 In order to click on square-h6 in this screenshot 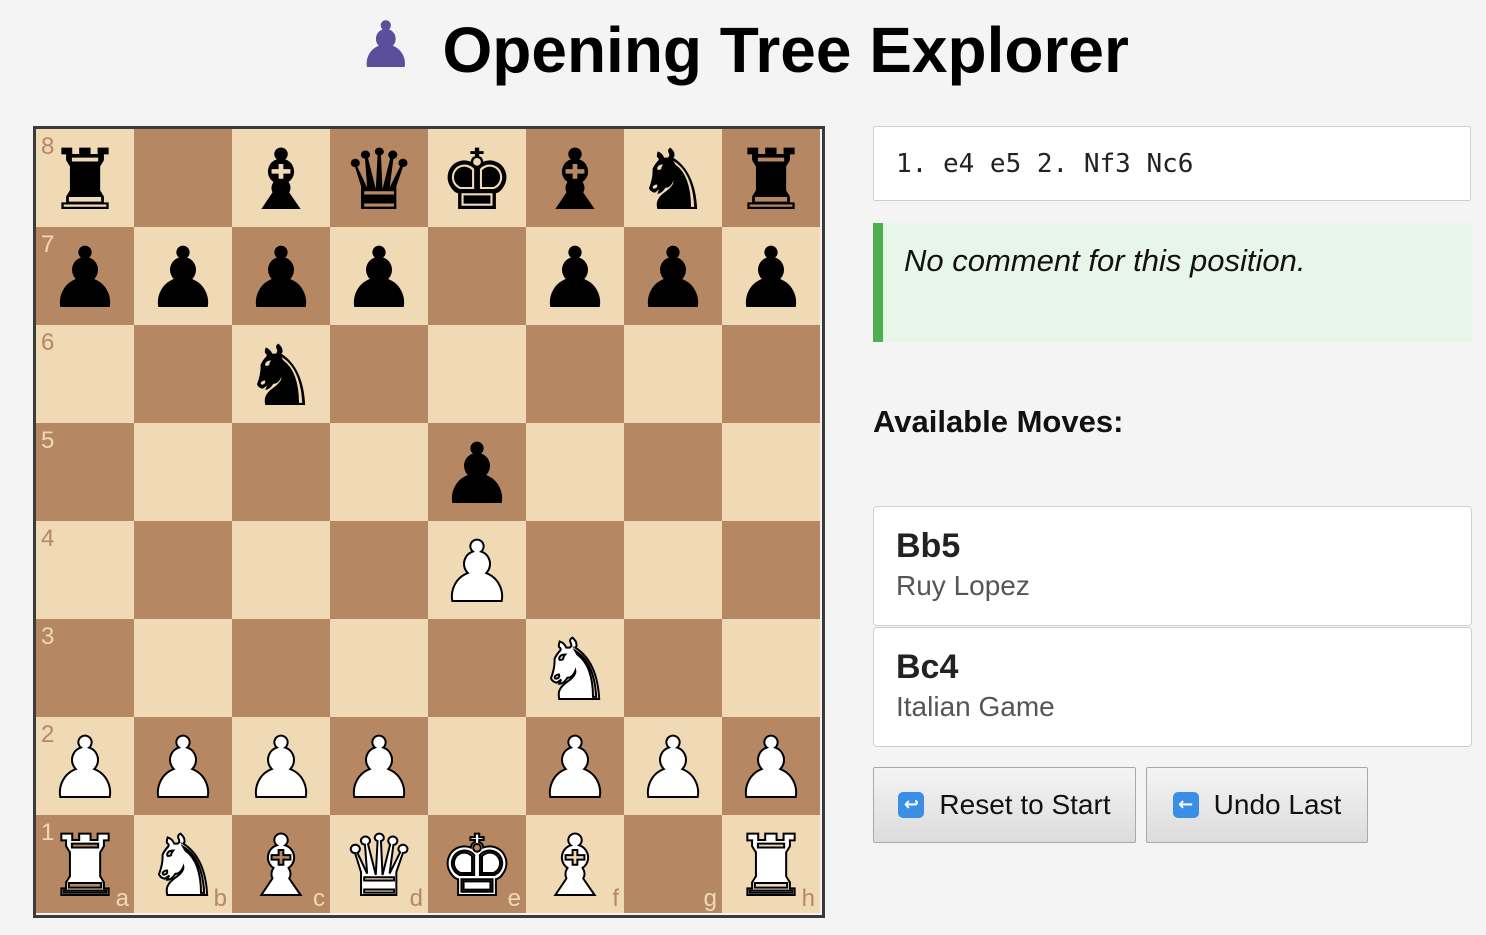, I will do `click(771, 374)`.